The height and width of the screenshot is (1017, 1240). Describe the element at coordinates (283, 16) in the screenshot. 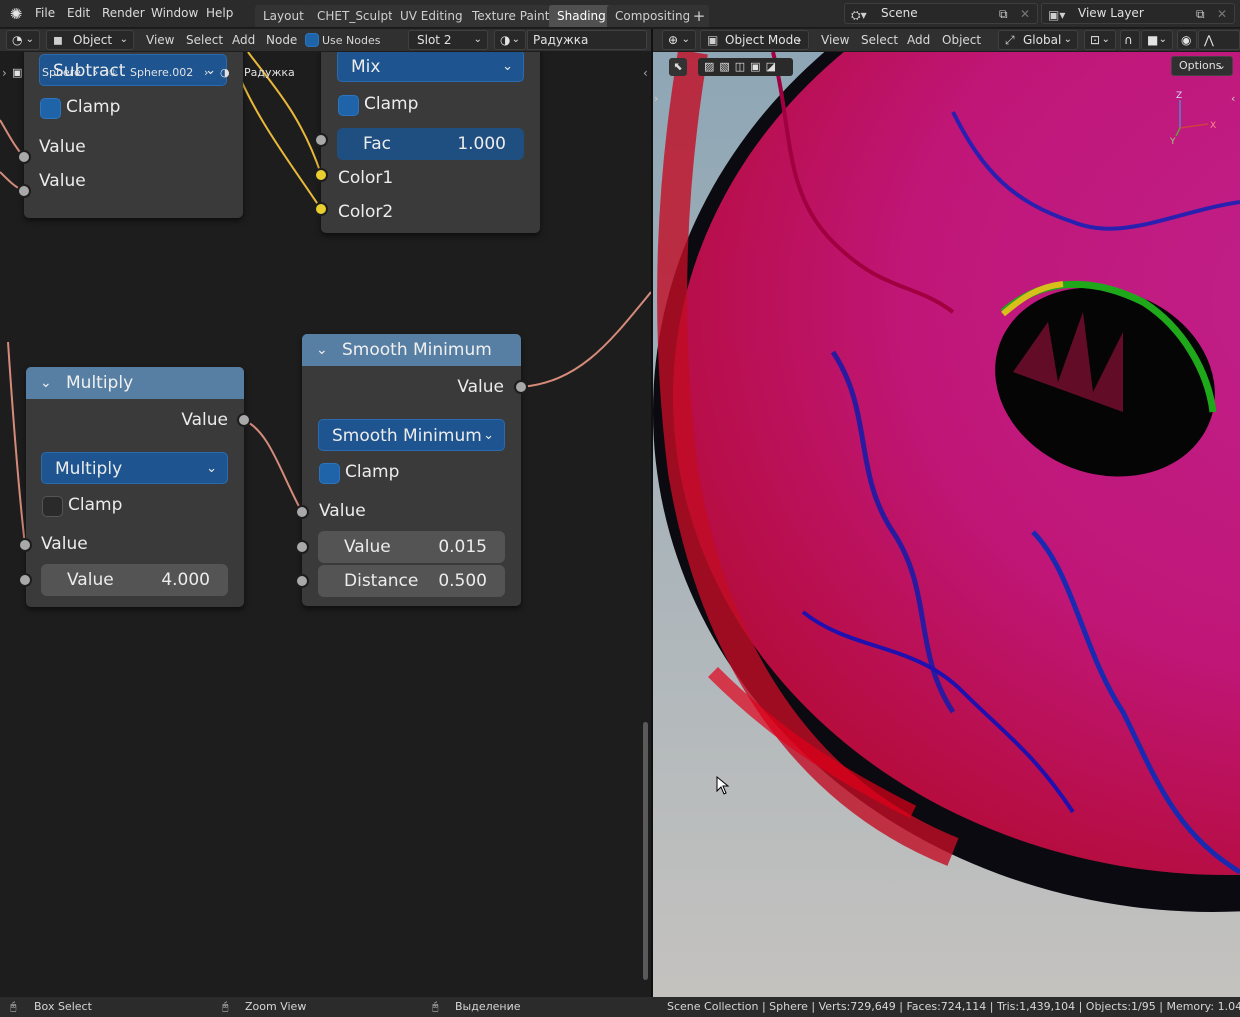

I see `tab-layout: Layout` at that location.